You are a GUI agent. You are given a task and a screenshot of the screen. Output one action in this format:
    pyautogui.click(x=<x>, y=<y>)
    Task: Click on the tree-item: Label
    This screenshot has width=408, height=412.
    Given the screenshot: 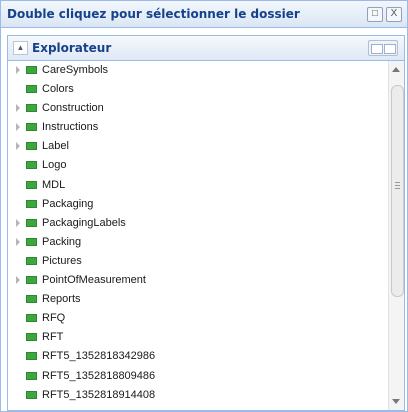 What is the action you would take?
    pyautogui.click(x=198, y=146)
    